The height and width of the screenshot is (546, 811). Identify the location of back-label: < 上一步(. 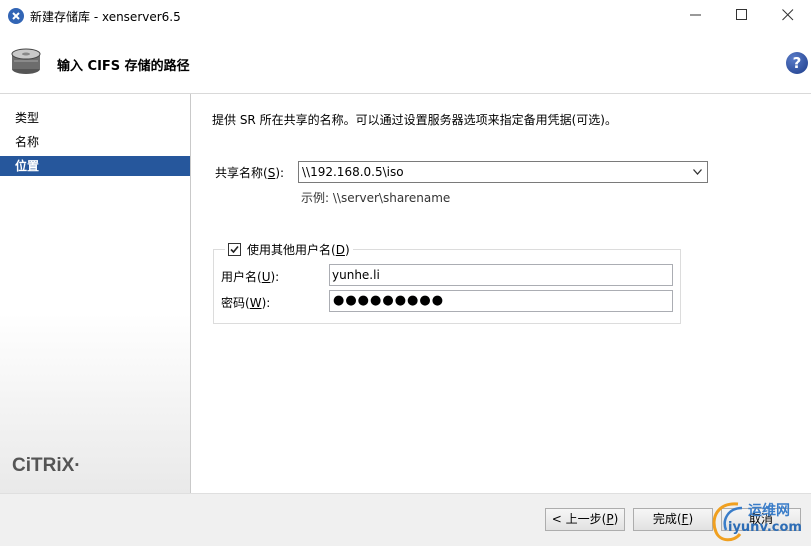
(579, 519).